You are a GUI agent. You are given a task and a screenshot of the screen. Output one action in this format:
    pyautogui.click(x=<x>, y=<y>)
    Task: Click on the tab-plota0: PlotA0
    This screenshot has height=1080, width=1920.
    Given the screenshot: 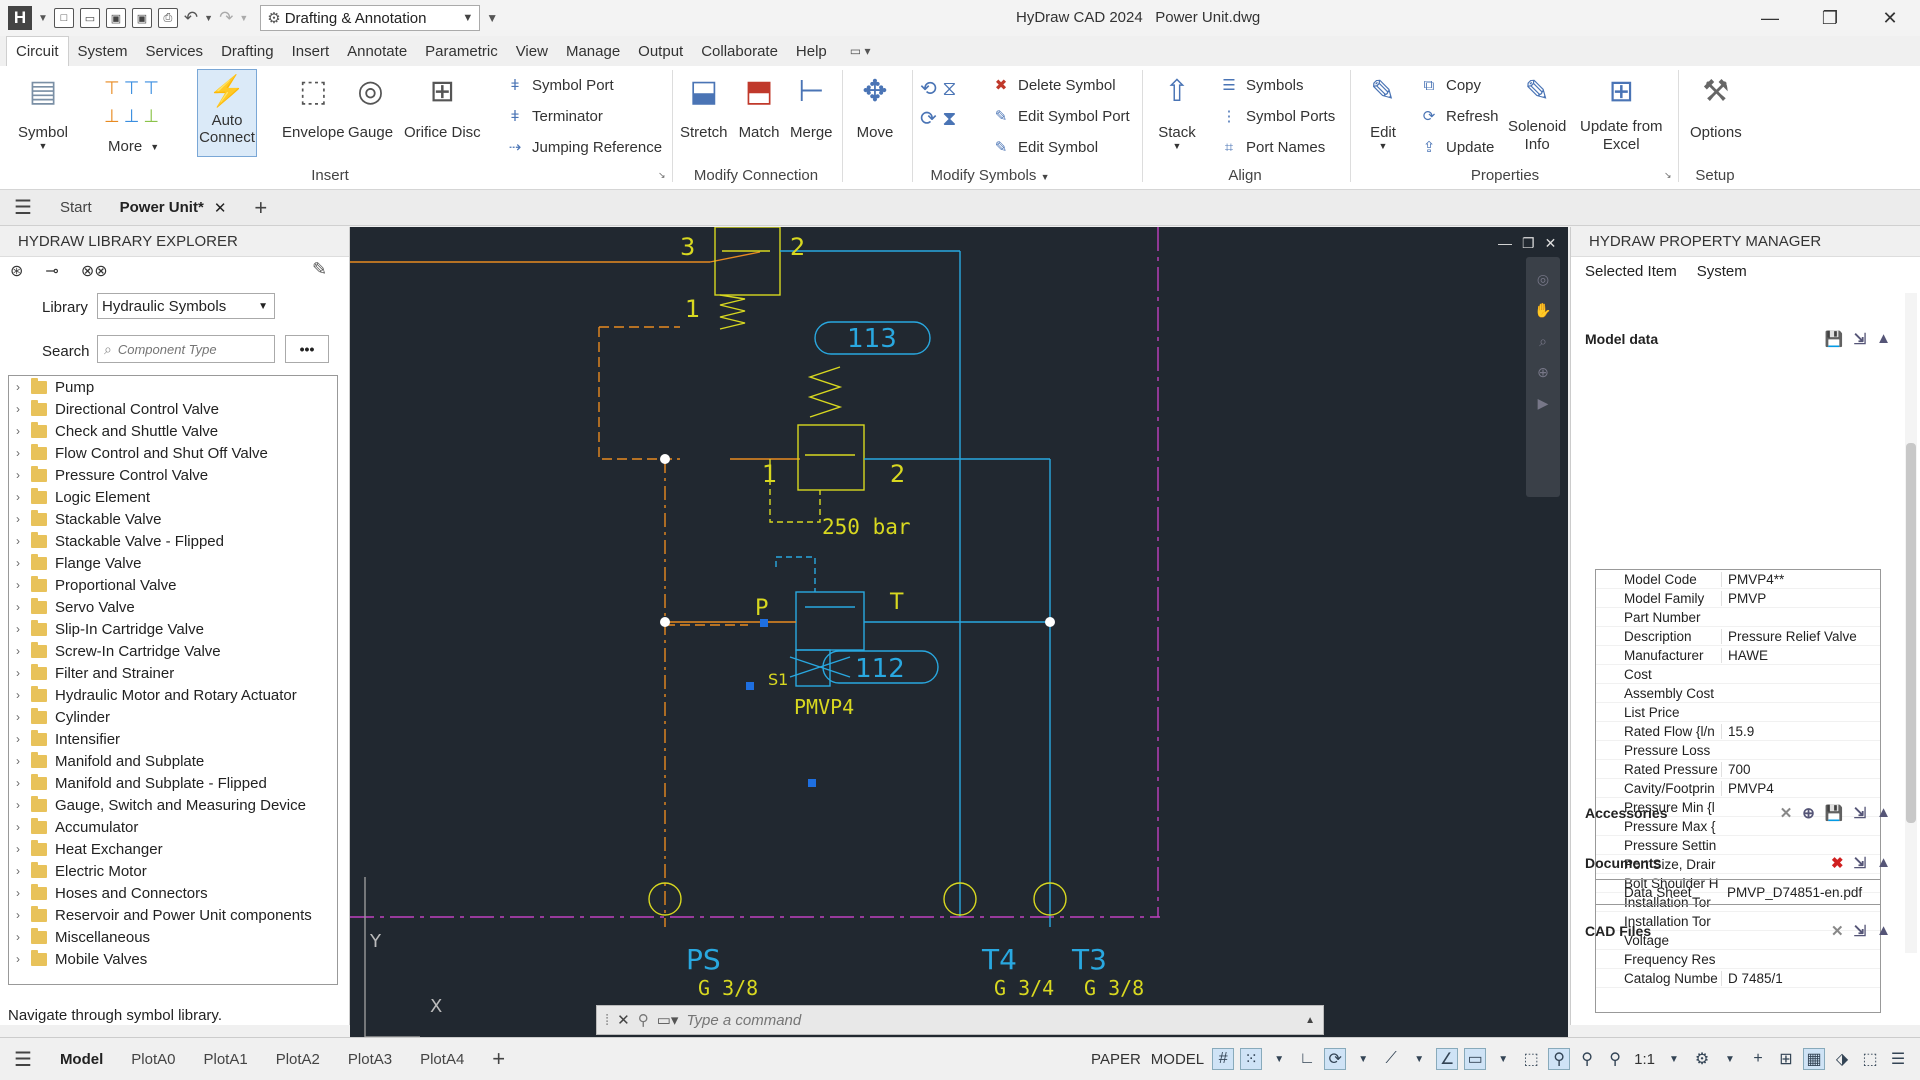 What is the action you would take?
    pyautogui.click(x=153, y=1059)
    